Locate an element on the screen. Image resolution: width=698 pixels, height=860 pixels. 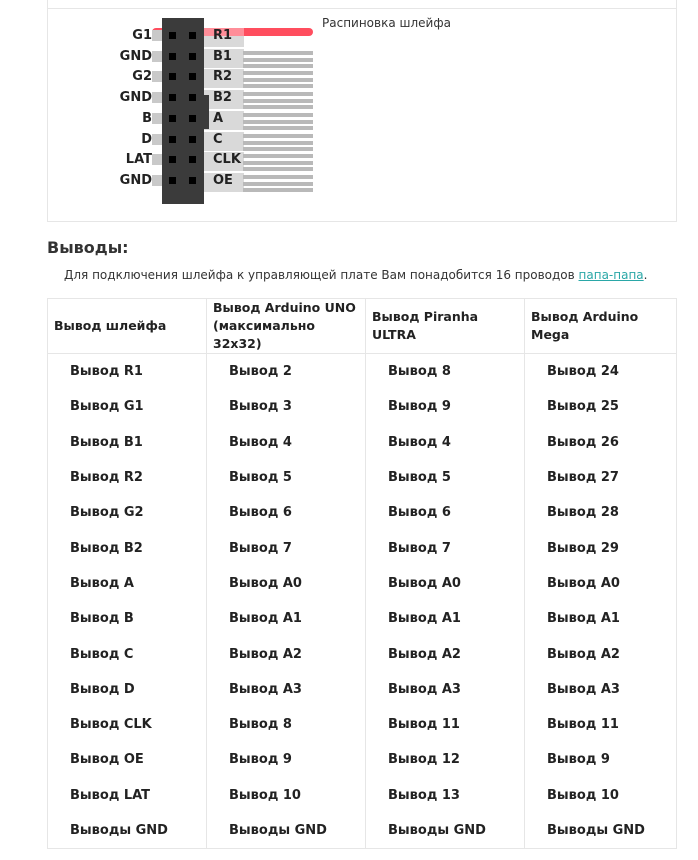
table-cell: Вывод 24 is located at coordinates (600, 371).